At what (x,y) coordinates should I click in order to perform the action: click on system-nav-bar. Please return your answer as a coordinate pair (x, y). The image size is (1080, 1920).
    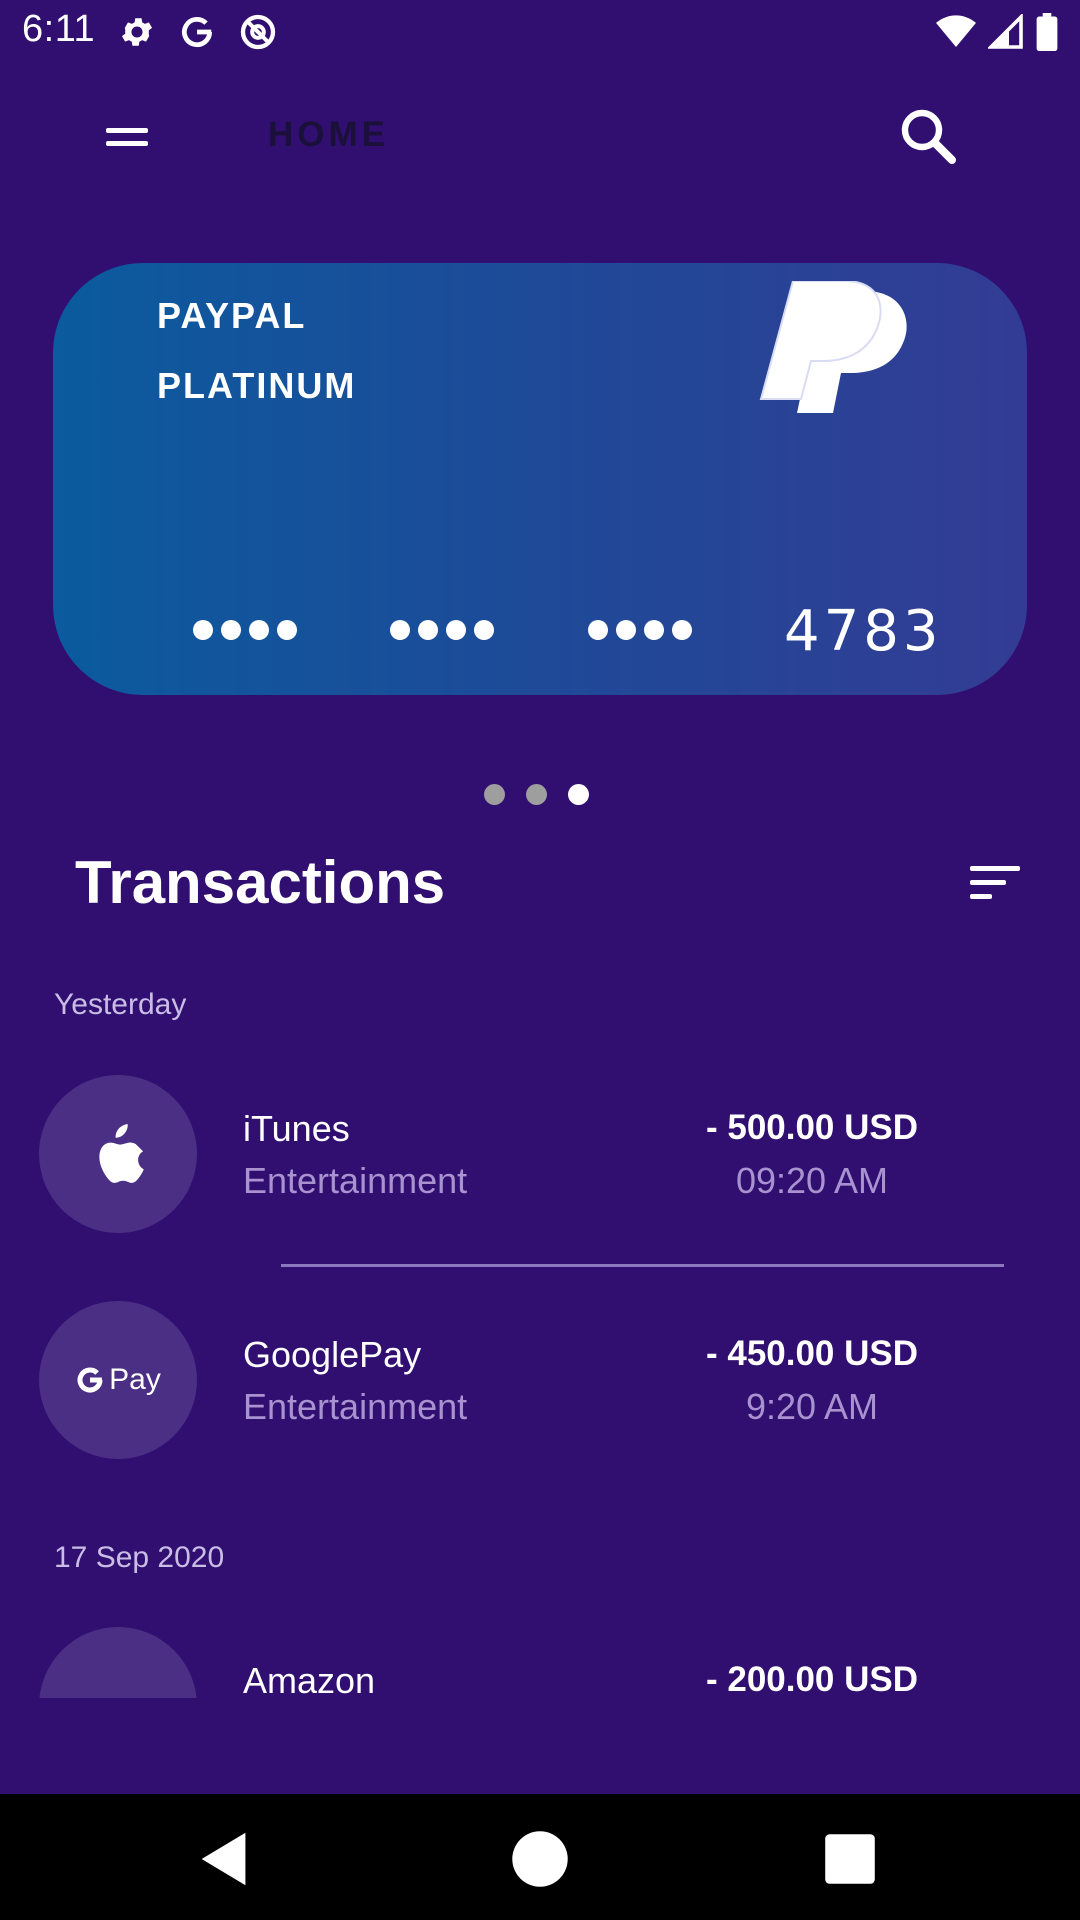
    Looking at the image, I should click on (540, 1857).